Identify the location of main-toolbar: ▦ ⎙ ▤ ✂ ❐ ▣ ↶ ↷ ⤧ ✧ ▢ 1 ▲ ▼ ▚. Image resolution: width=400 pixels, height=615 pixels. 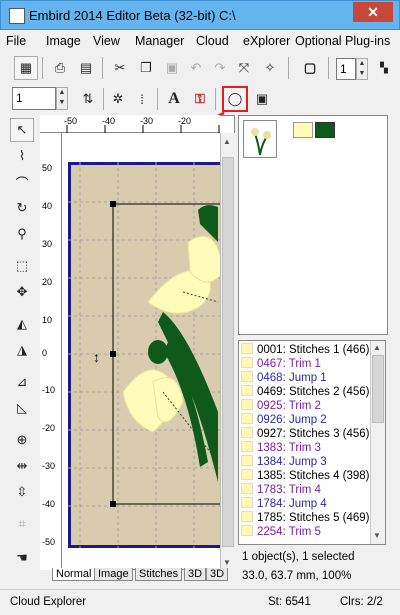
(200, 68).